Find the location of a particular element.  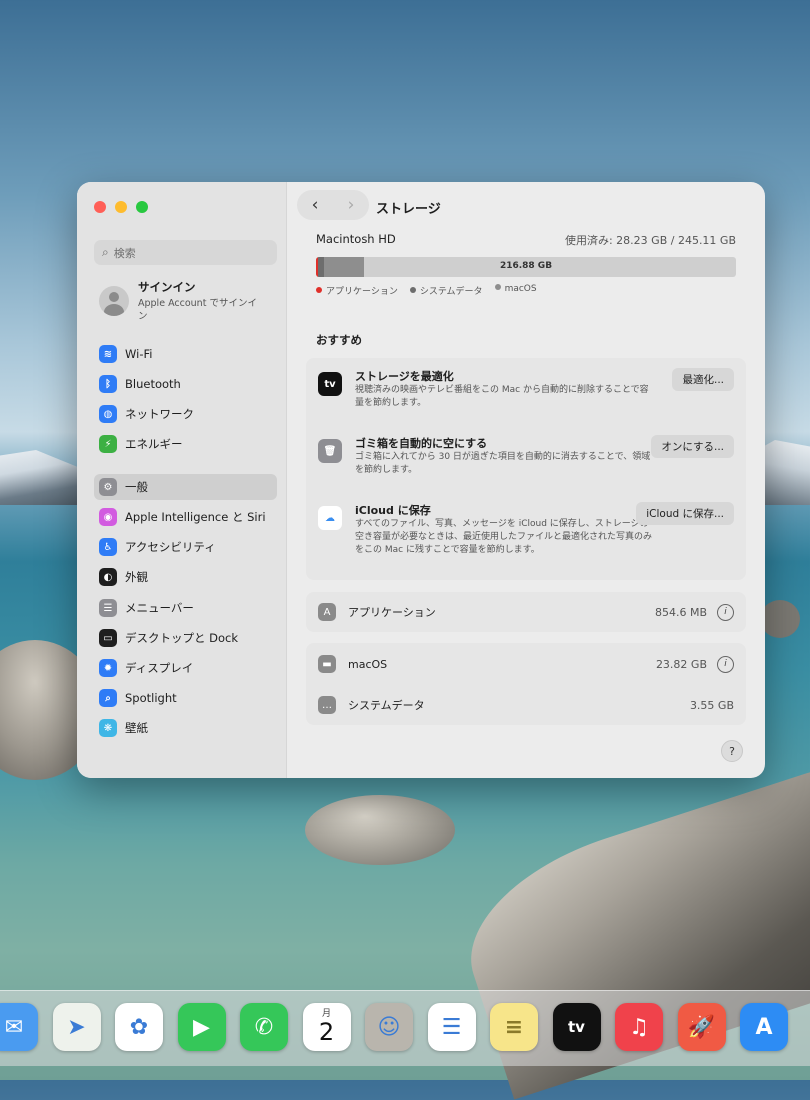

category-size: 854.6 MB is located at coordinates (680, 612).